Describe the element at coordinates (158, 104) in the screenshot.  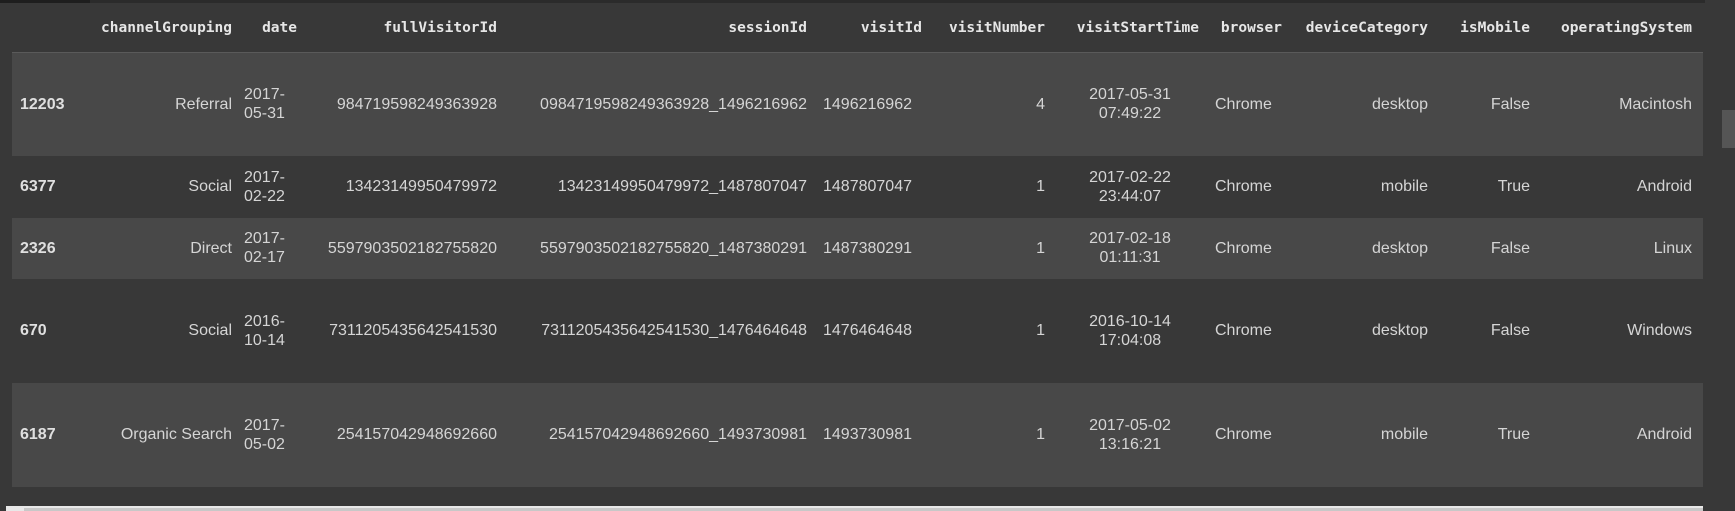
I see `cell-channelGrouping: Referral` at that location.